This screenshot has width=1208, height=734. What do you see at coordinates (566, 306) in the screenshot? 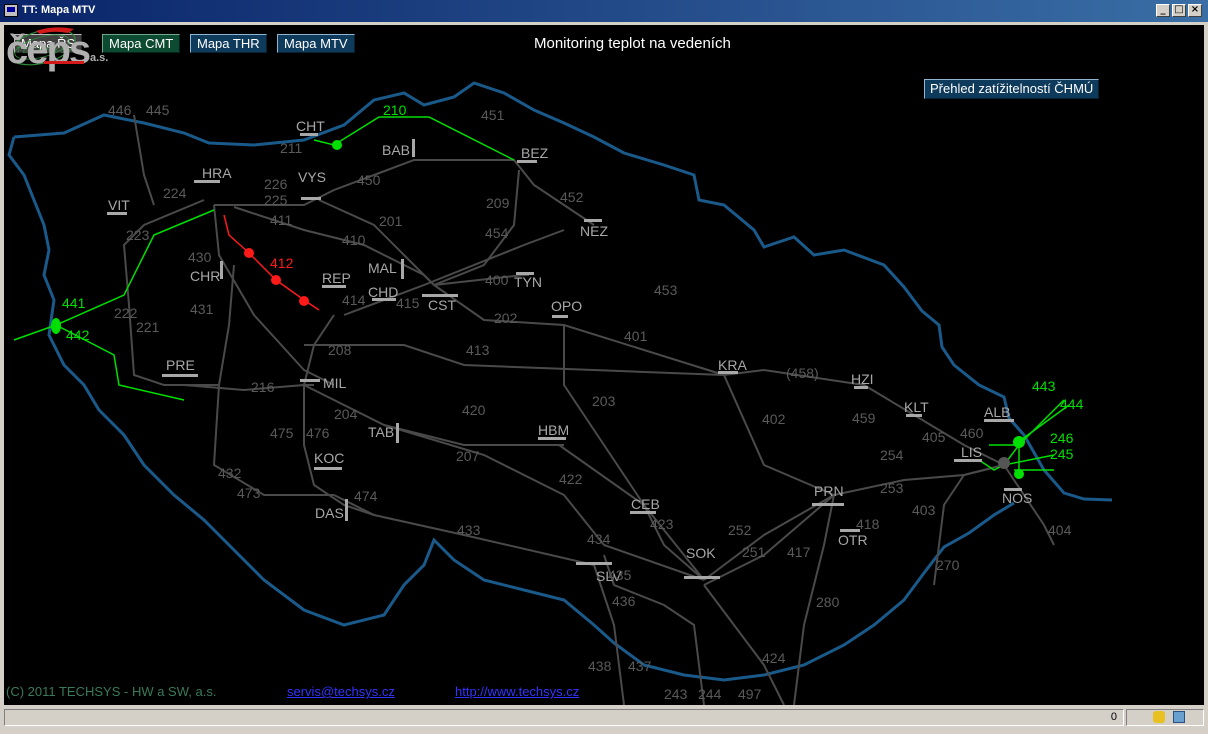
I see `station-opo: OPO` at bounding box center [566, 306].